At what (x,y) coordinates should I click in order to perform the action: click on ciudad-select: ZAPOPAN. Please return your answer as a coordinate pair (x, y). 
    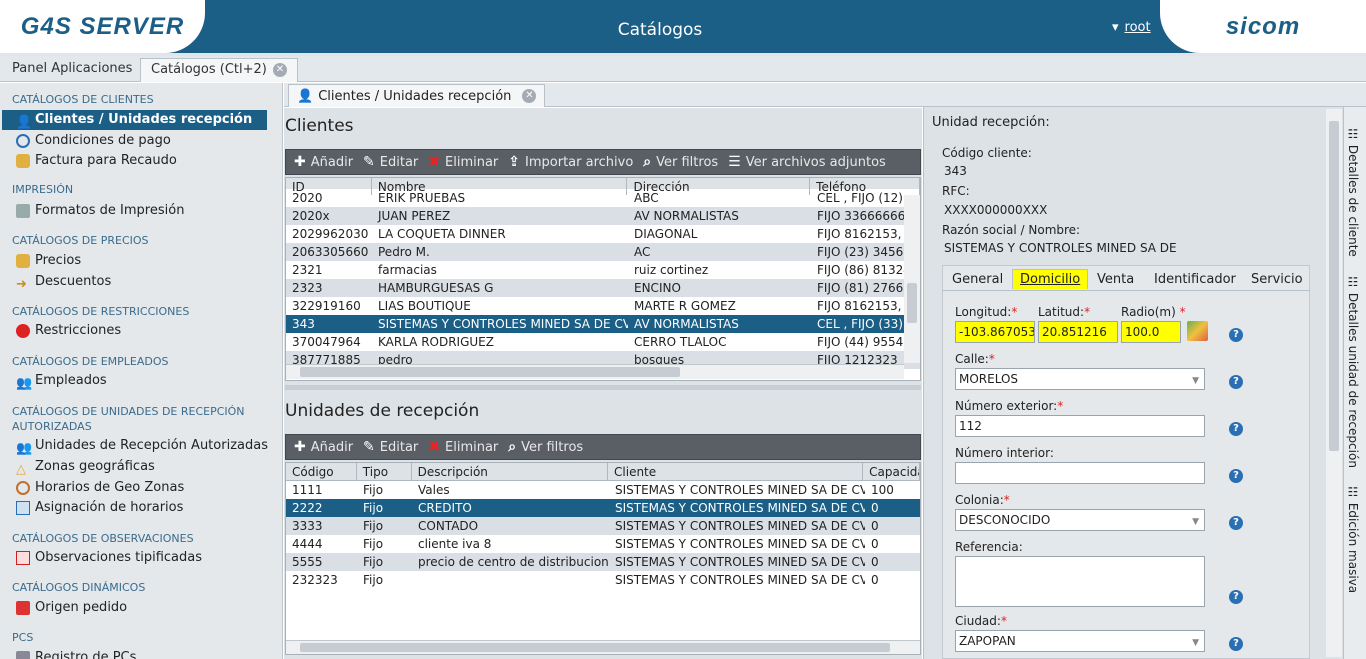
    Looking at the image, I should click on (1080, 641).